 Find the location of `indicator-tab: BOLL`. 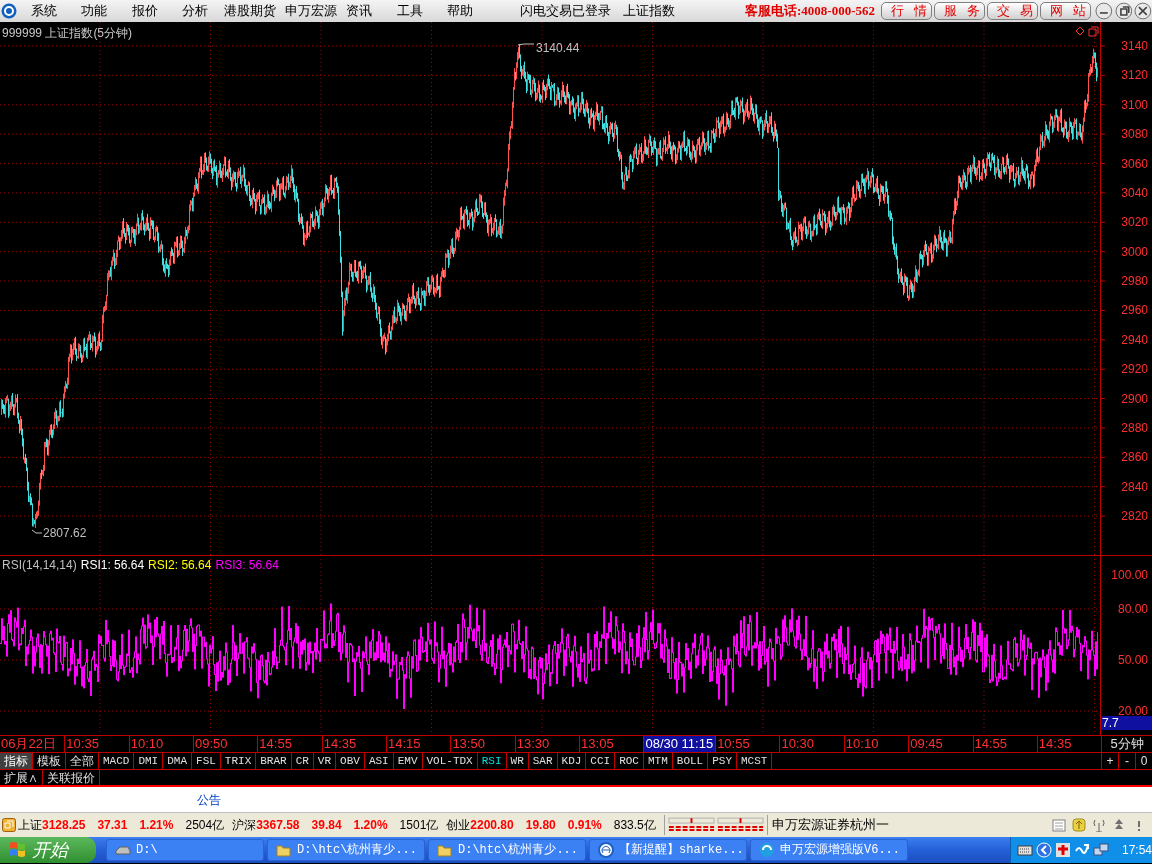

indicator-tab: BOLL is located at coordinates (690, 761).